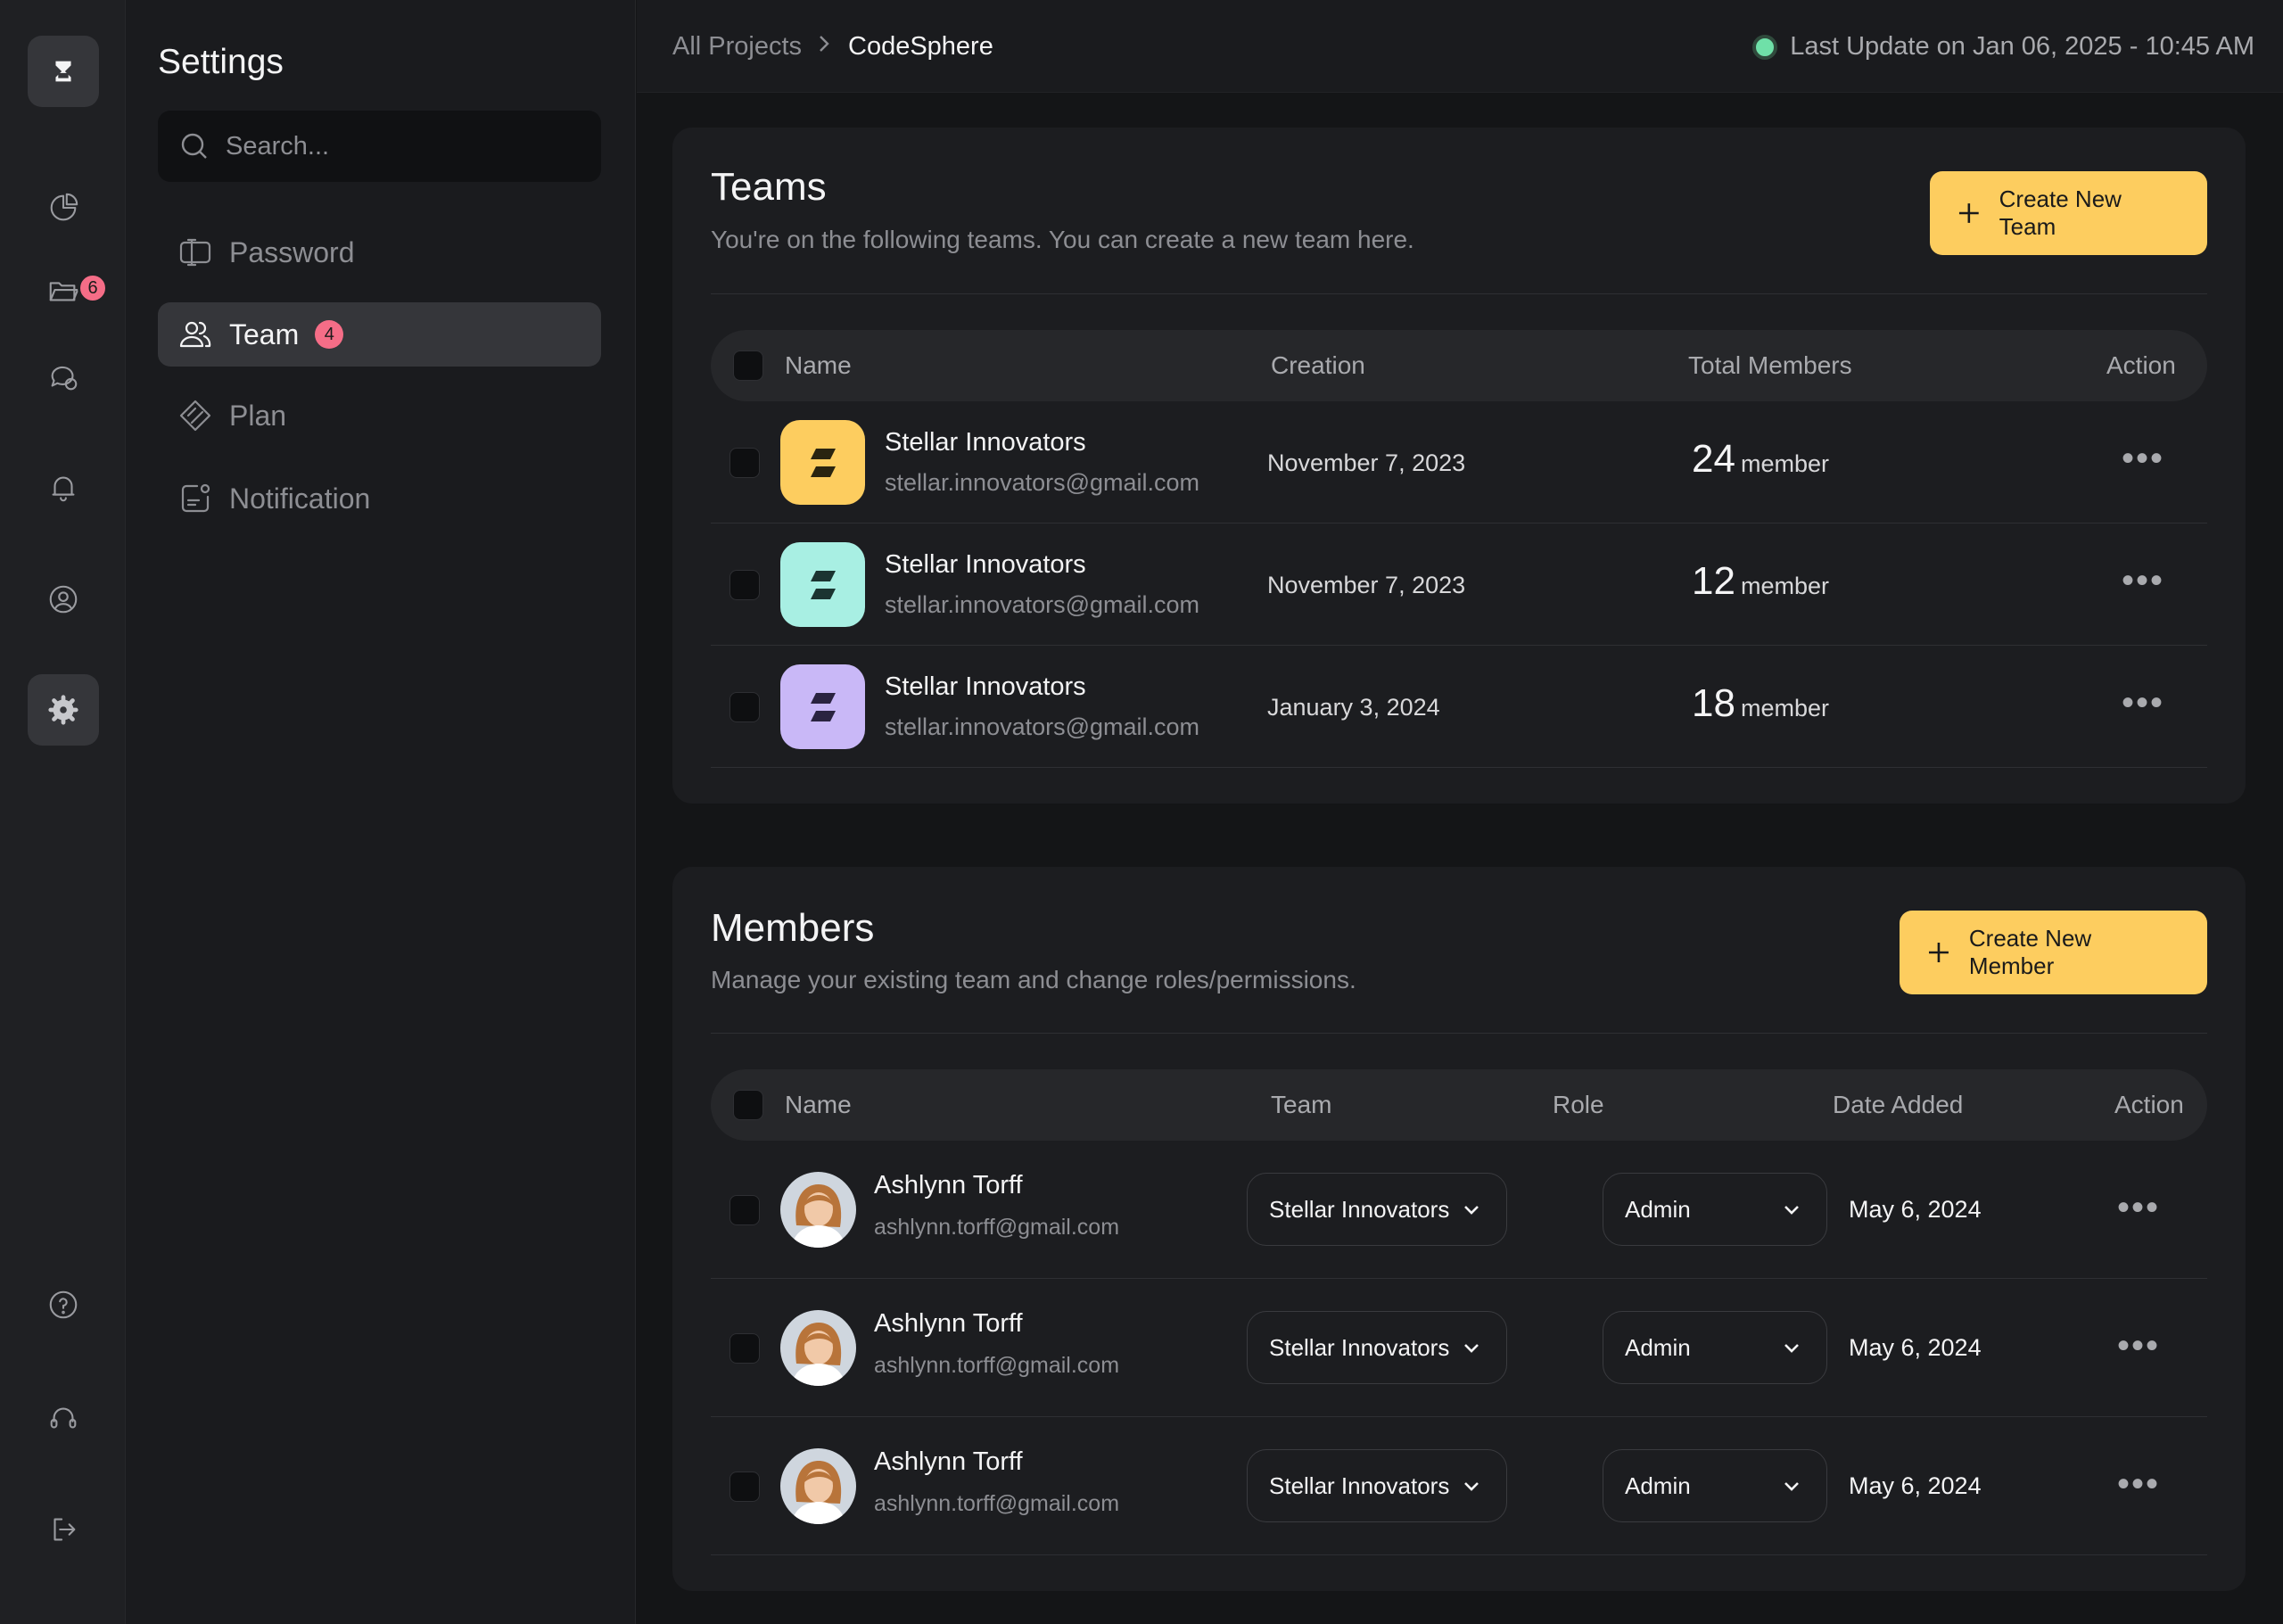 This screenshot has height=1624, width=2283. Describe the element at coordinates (63, 487) in the screenshot. I see `rail-notifications-button` at that location.